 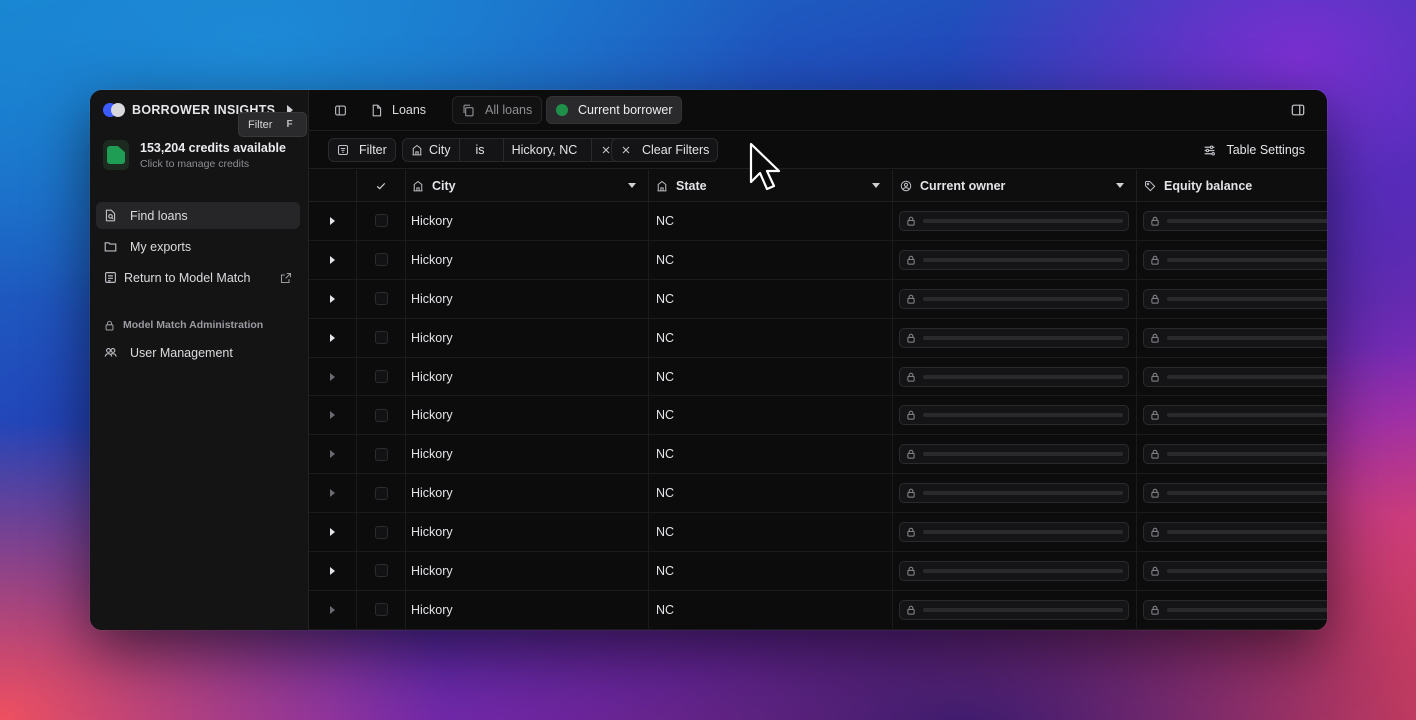 I want to click on breadcrumb-loans: Loans, so click(x=398, y=110).